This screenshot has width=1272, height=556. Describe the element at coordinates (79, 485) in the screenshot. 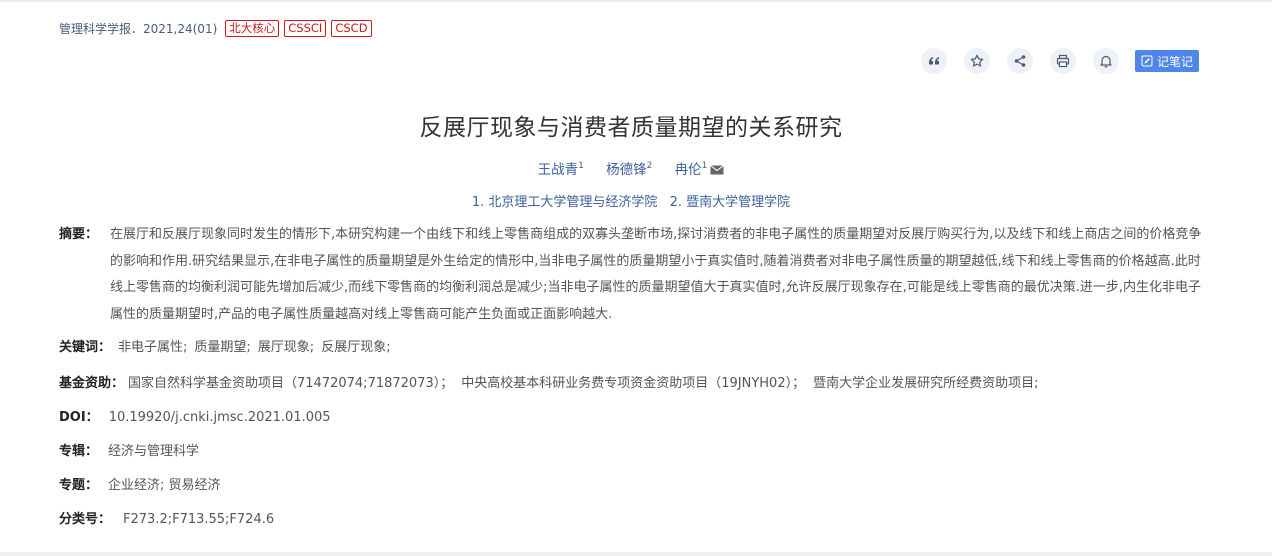

I see `topic-label: 专题：` at that location.